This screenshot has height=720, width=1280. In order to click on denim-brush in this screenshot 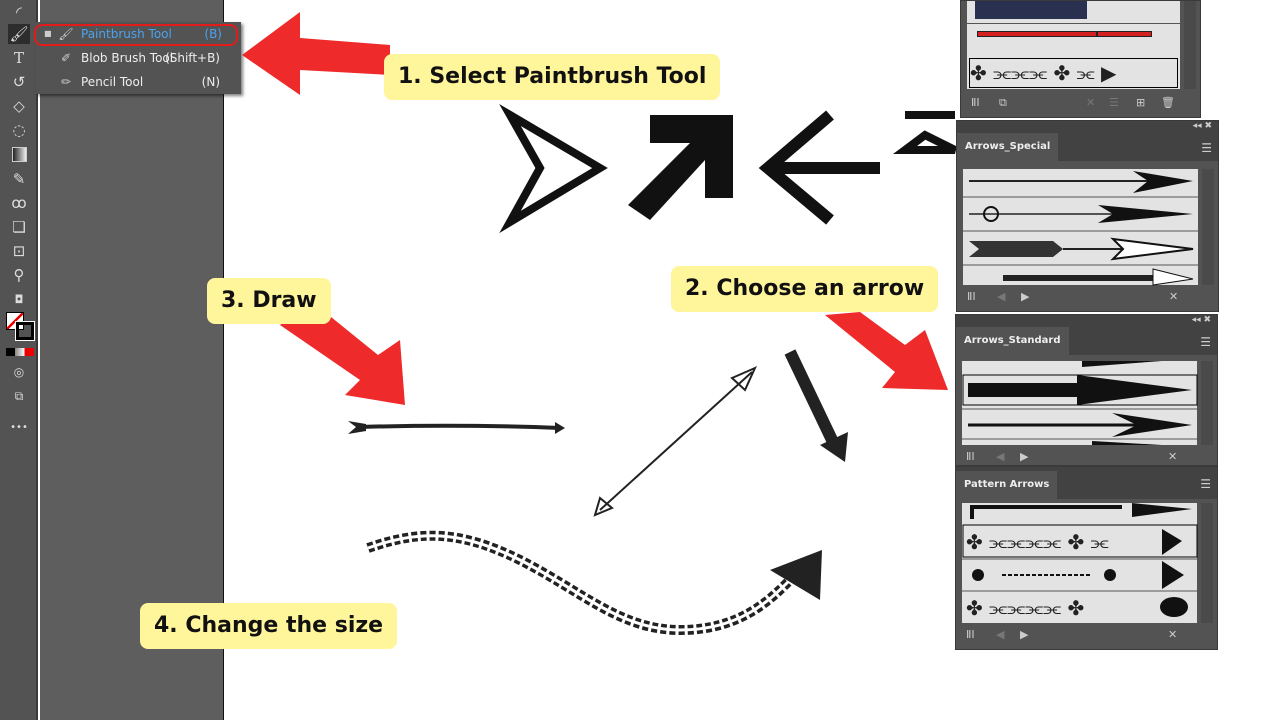, I will do `click(1031, 10)`.